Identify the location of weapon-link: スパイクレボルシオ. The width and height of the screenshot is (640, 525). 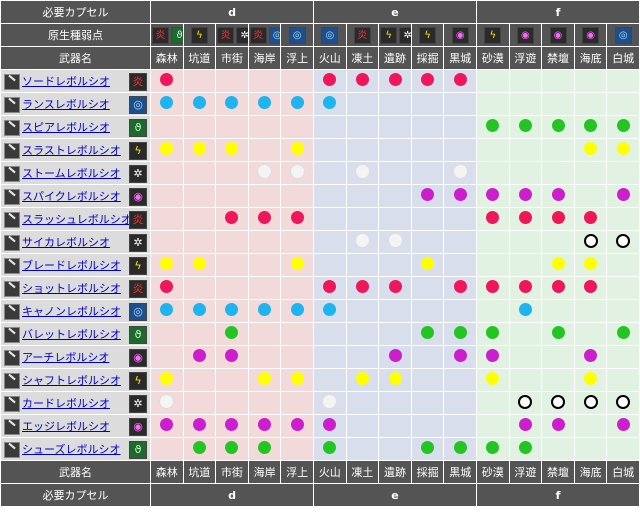
(71, 196).